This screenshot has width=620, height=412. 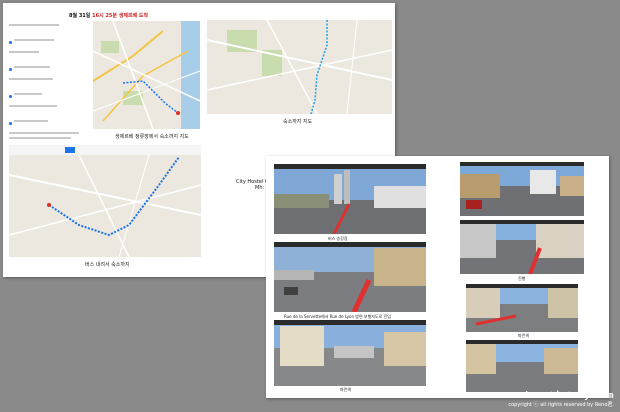 I want to click on photo-4-caption: 진행, so click(x=522, y=278).